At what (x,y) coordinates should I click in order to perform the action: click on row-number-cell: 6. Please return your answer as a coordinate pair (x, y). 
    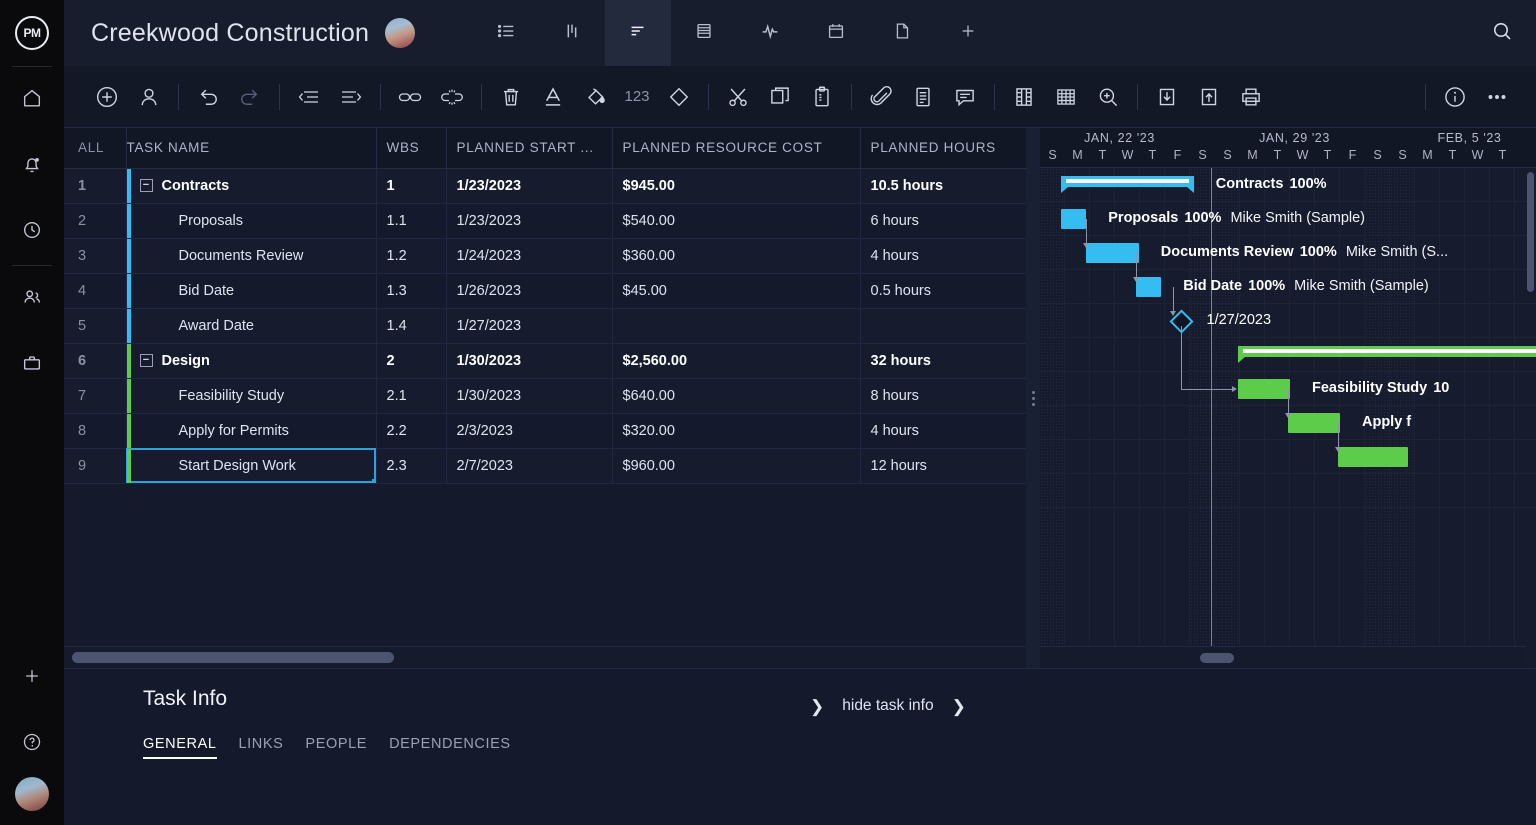
    Looking at the image, I should click on (95, 361).